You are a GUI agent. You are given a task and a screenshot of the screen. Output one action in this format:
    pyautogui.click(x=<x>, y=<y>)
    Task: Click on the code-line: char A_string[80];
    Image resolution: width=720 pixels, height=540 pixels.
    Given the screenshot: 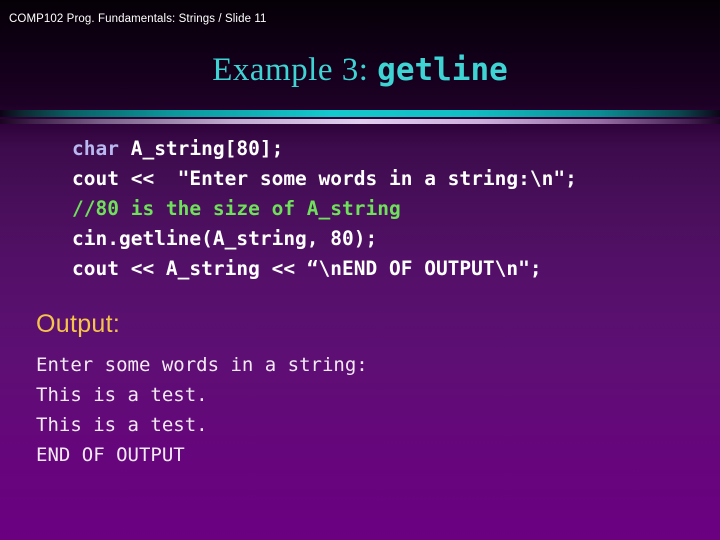 What is the action you would take?
    pyautogui.click(x=324, y=149)
    